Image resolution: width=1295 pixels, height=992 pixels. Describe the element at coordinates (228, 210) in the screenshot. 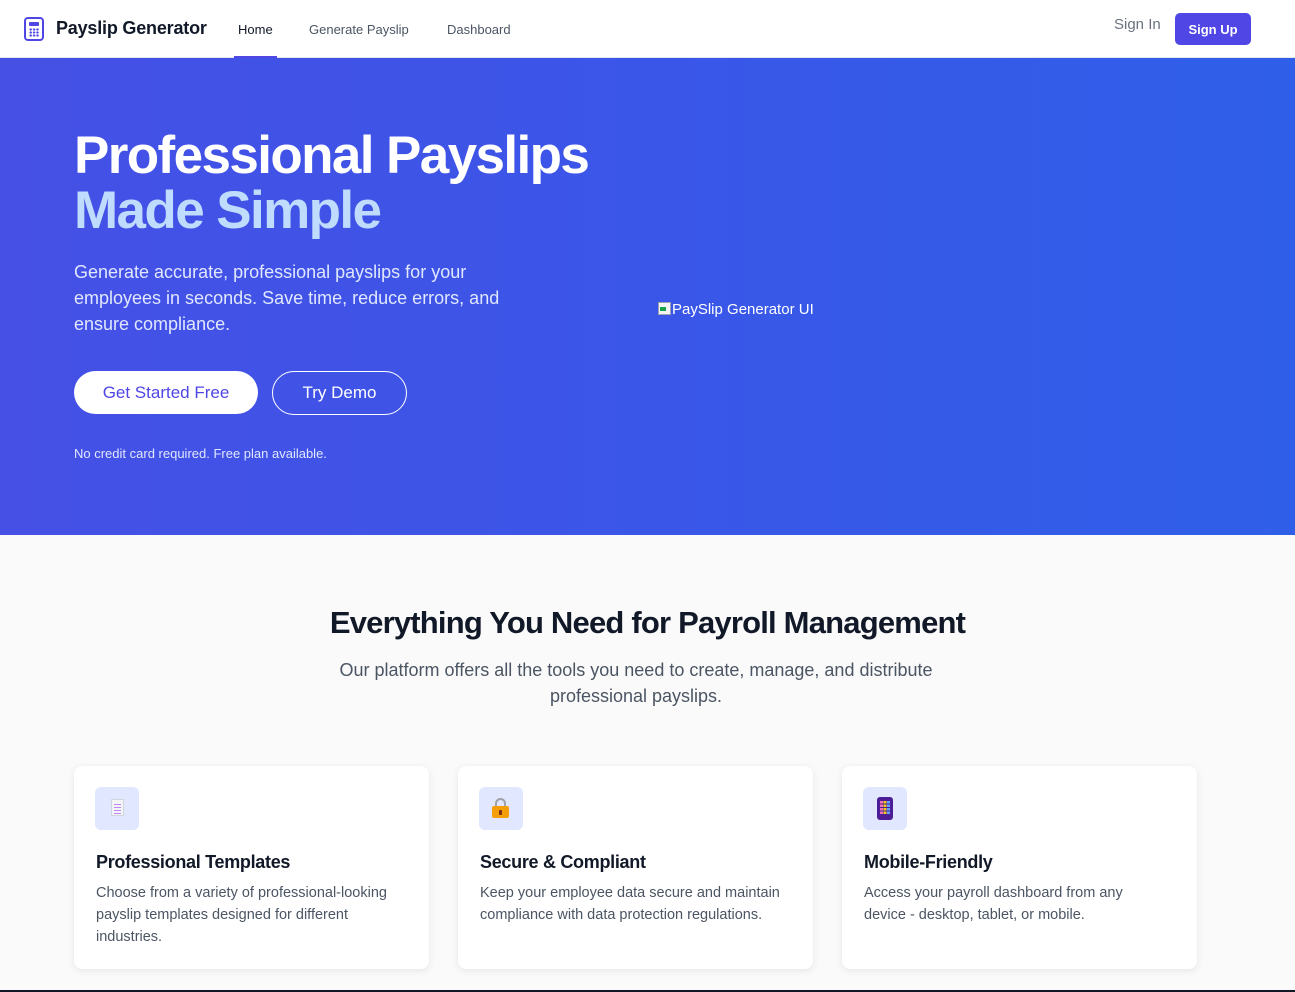

I see `hero-title-line2: Made Simple` at that location.